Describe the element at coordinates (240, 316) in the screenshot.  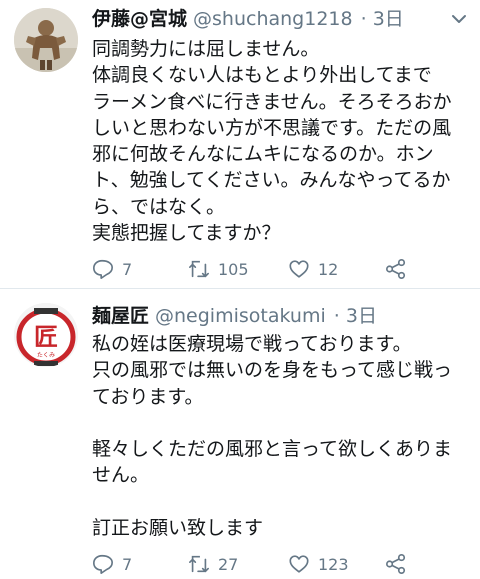
I see `user-handle: @negimisotakumi` at that location.